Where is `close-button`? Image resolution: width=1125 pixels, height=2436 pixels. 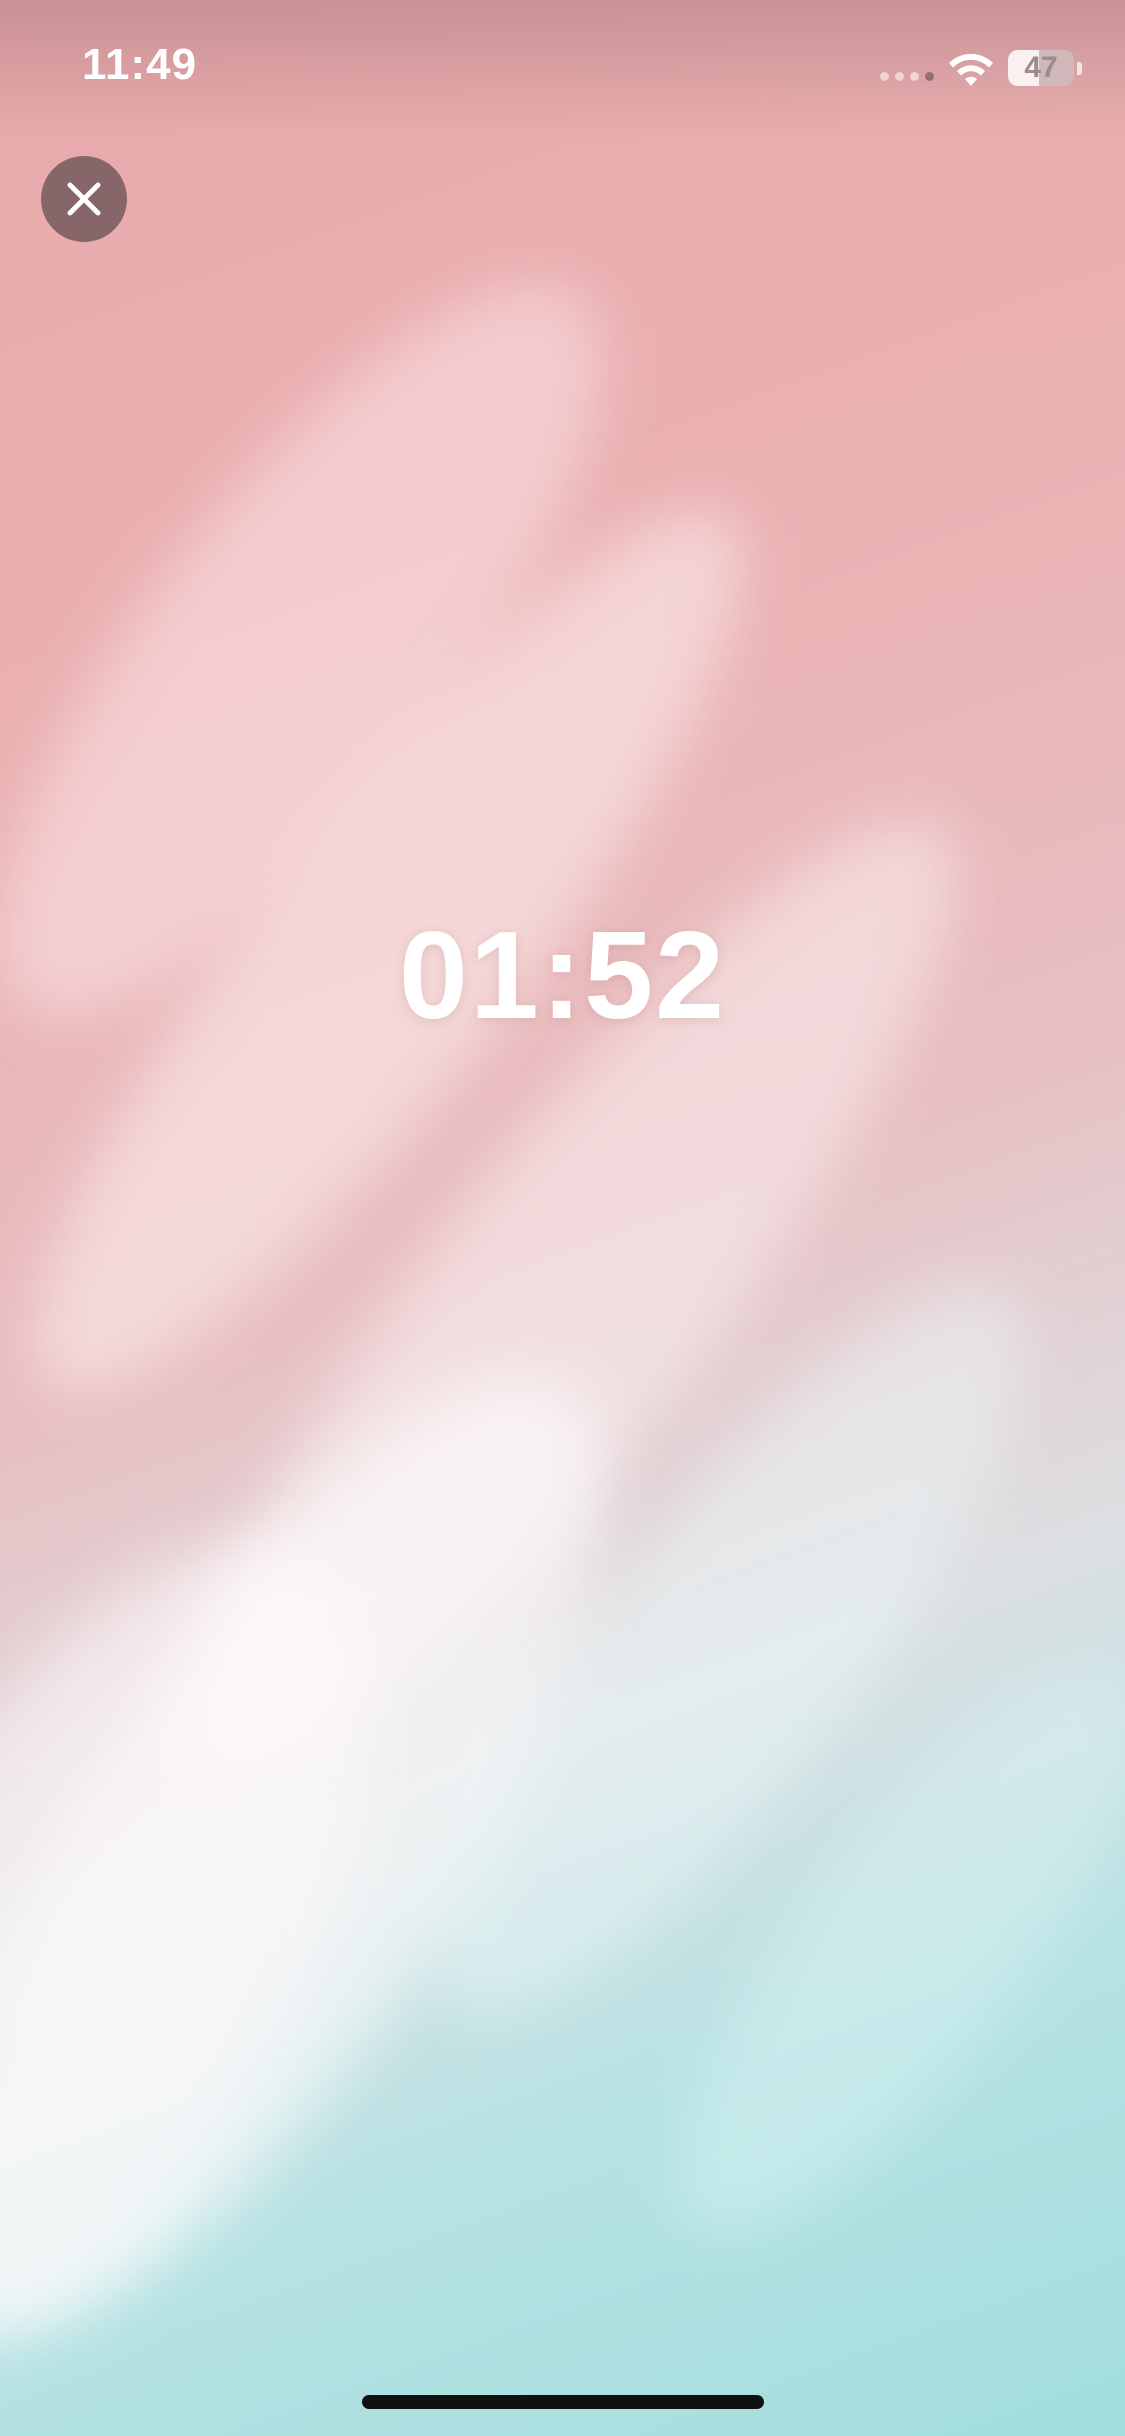
close-button is located at coordinates (84, 199).